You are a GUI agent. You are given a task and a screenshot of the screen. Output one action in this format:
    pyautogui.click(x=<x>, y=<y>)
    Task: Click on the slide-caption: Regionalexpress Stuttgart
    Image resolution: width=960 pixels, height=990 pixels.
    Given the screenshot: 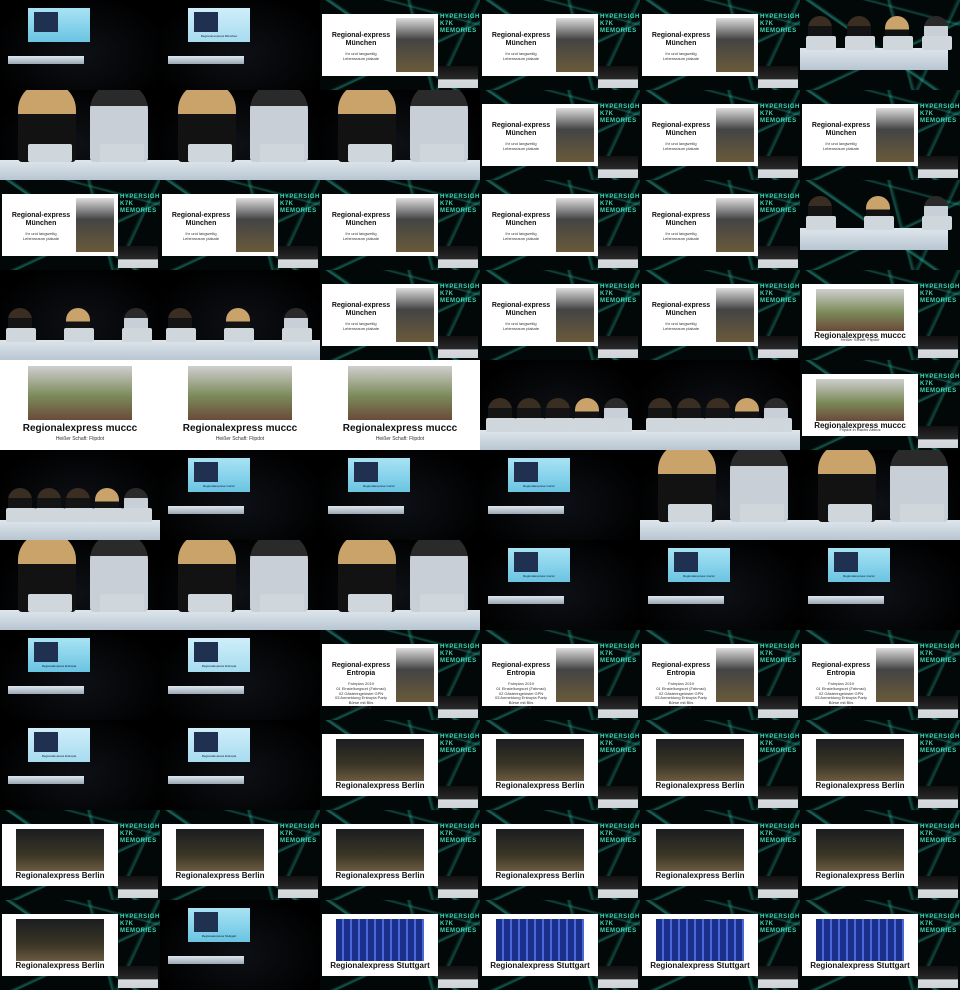 What is the action you would take?
    pyautogui.click(x=540, y=965)
    